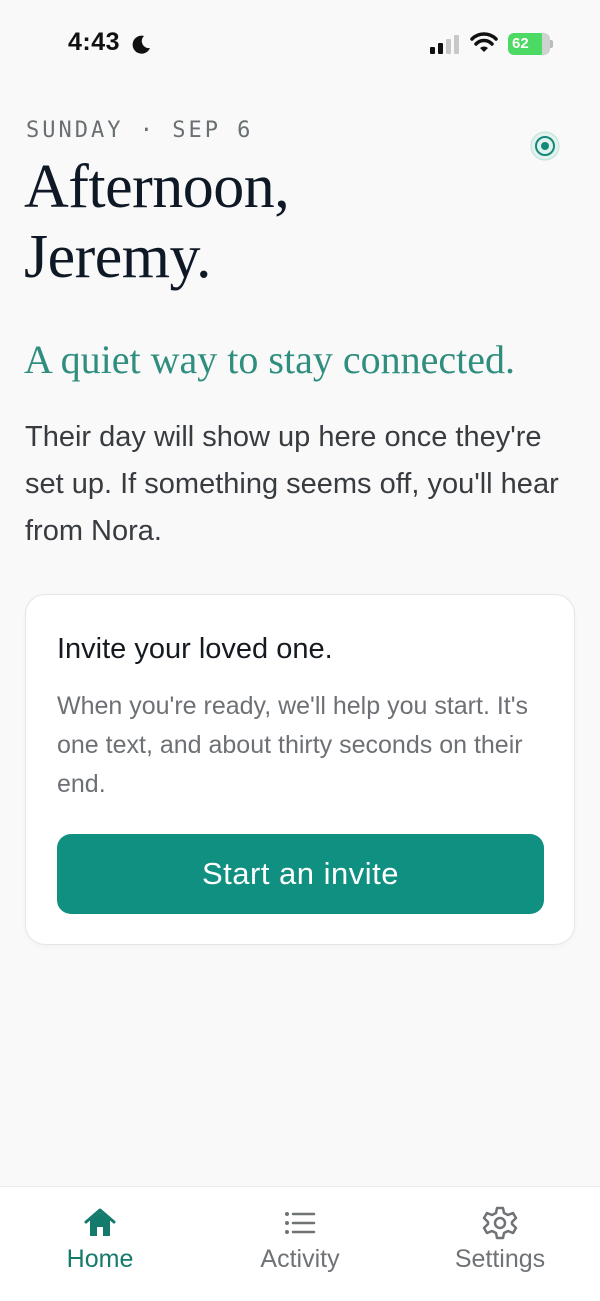 The image size is (600, 1301). I want to click on home-icon, so click(100, 1222).